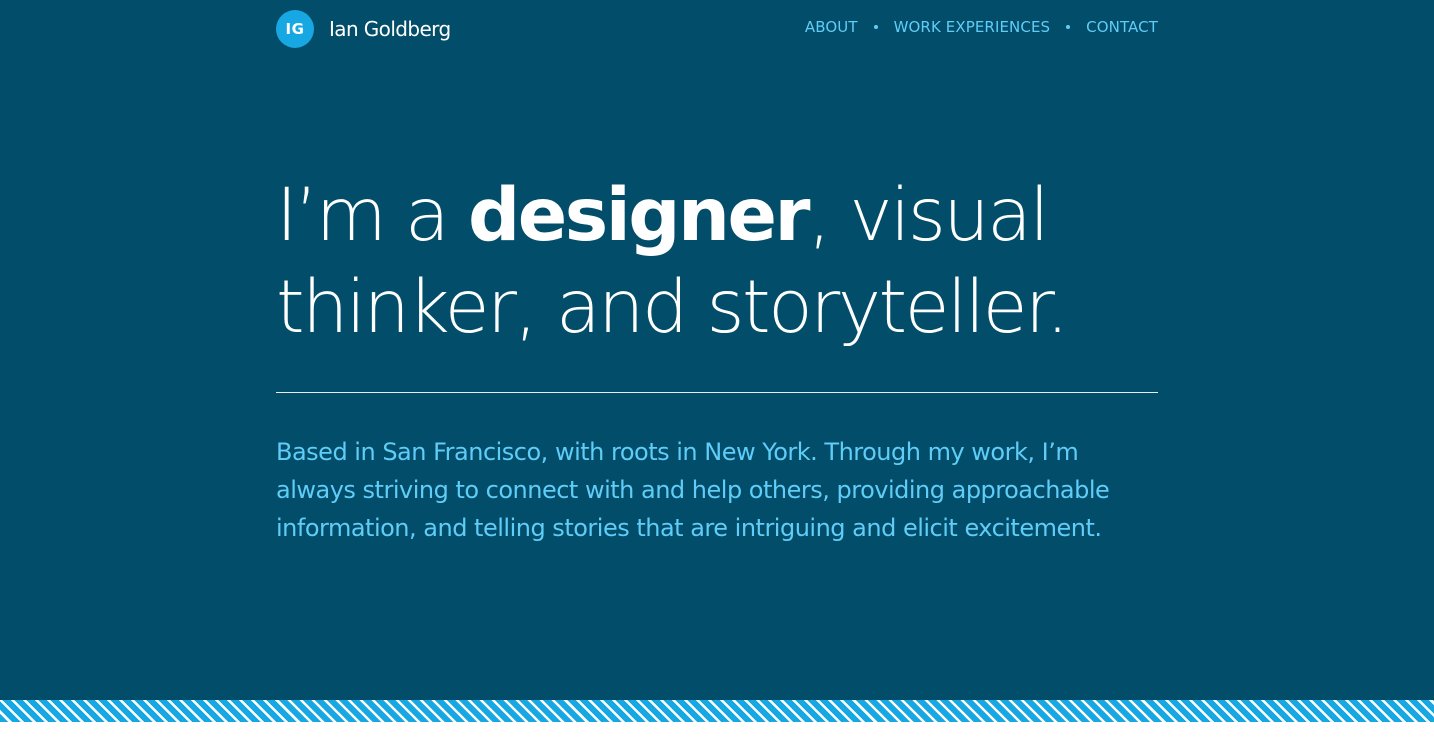 Image resolution: width=1434 pixels, height=746 pixels. I want to click on headline-emphasis: designer, so click(639, 215).